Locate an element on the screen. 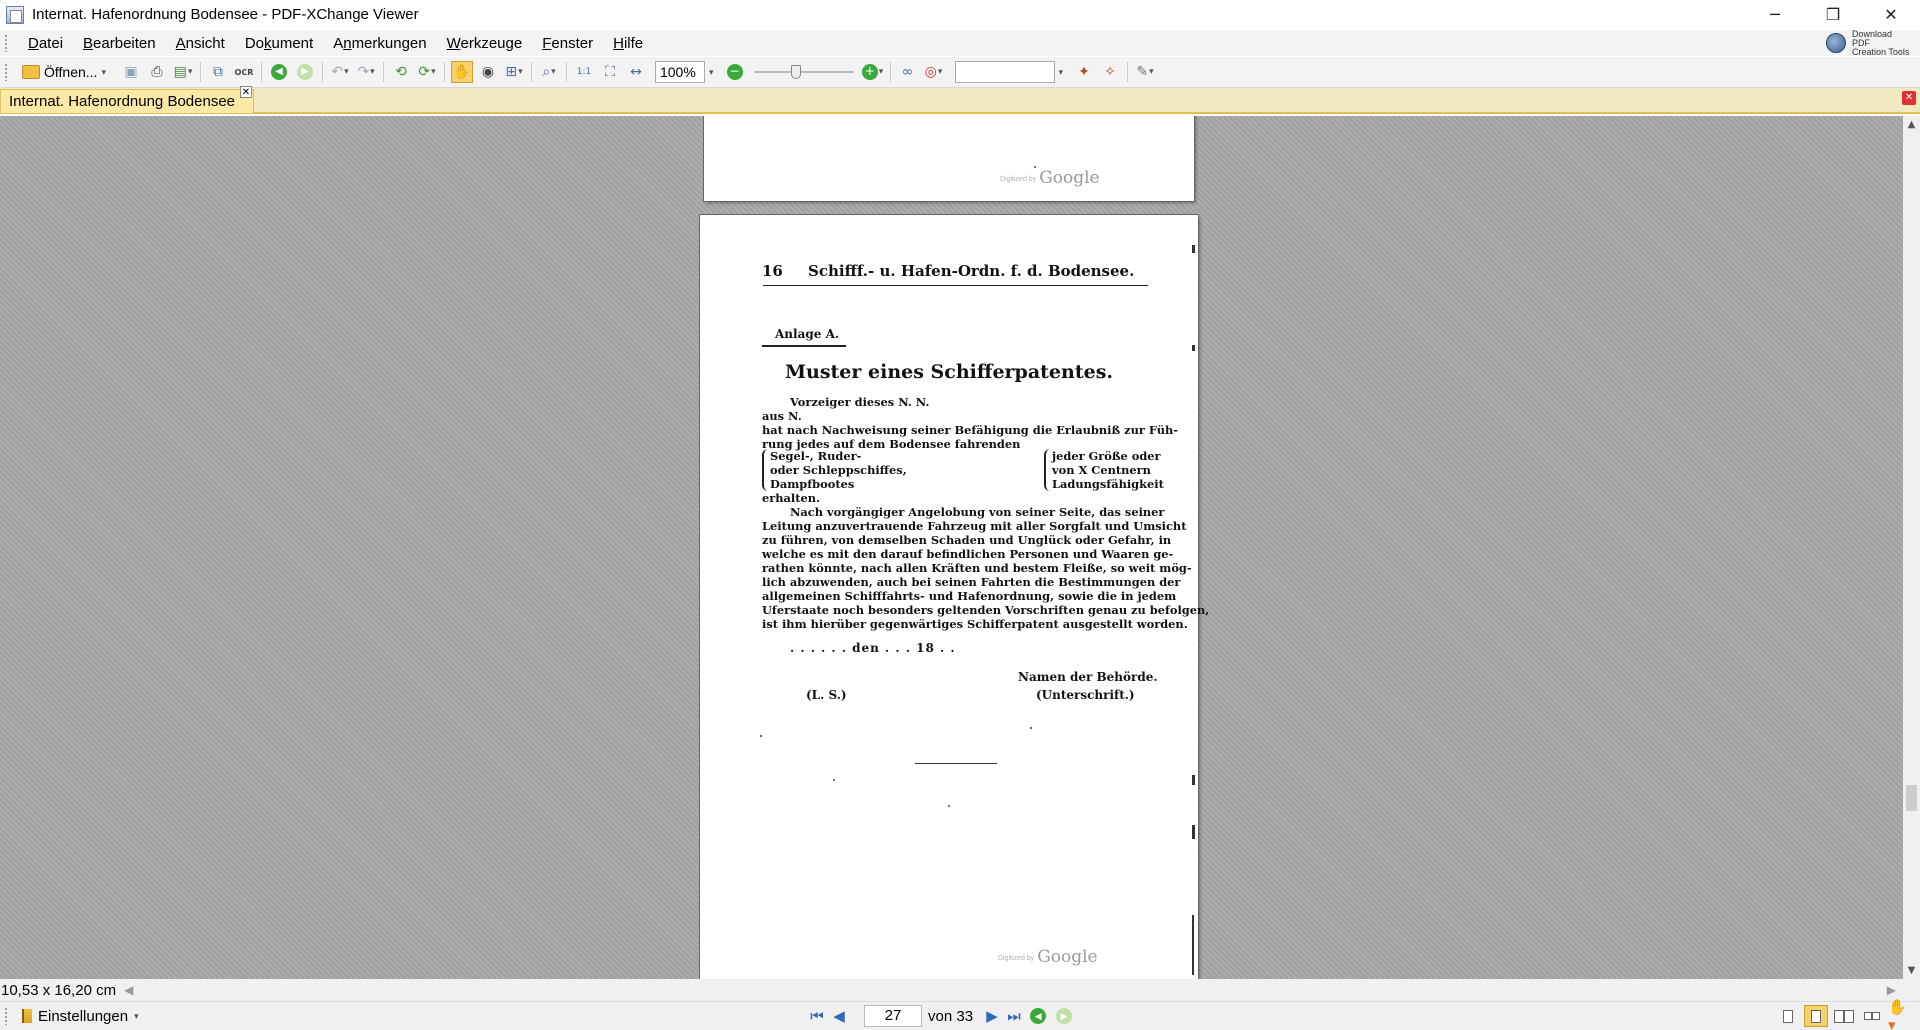 The width and height of the screenshot is (1920, 1030). current-page-input: 27 is located at coordinates (893, 1016).